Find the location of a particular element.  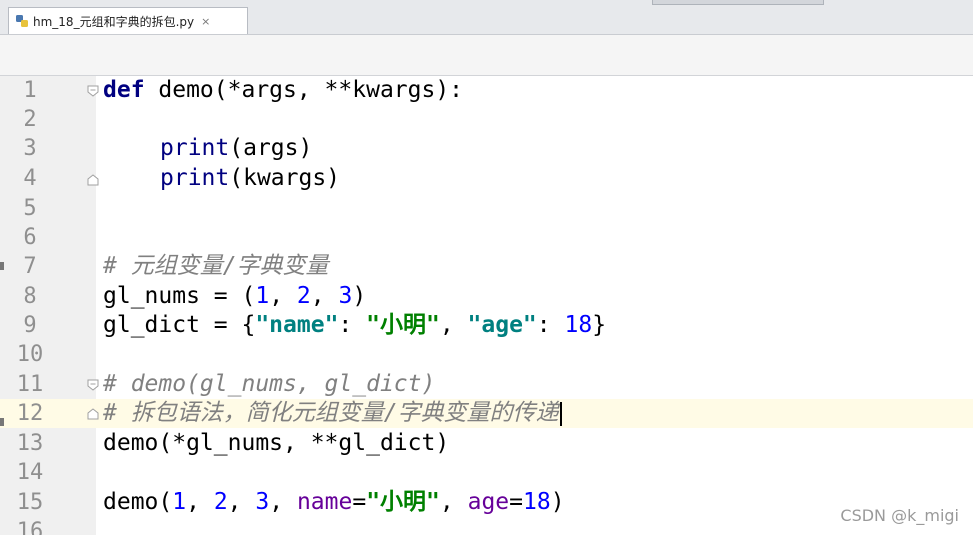

code-line-1: def demo(*args, **kwargs): is located at coordinates (283, 90).